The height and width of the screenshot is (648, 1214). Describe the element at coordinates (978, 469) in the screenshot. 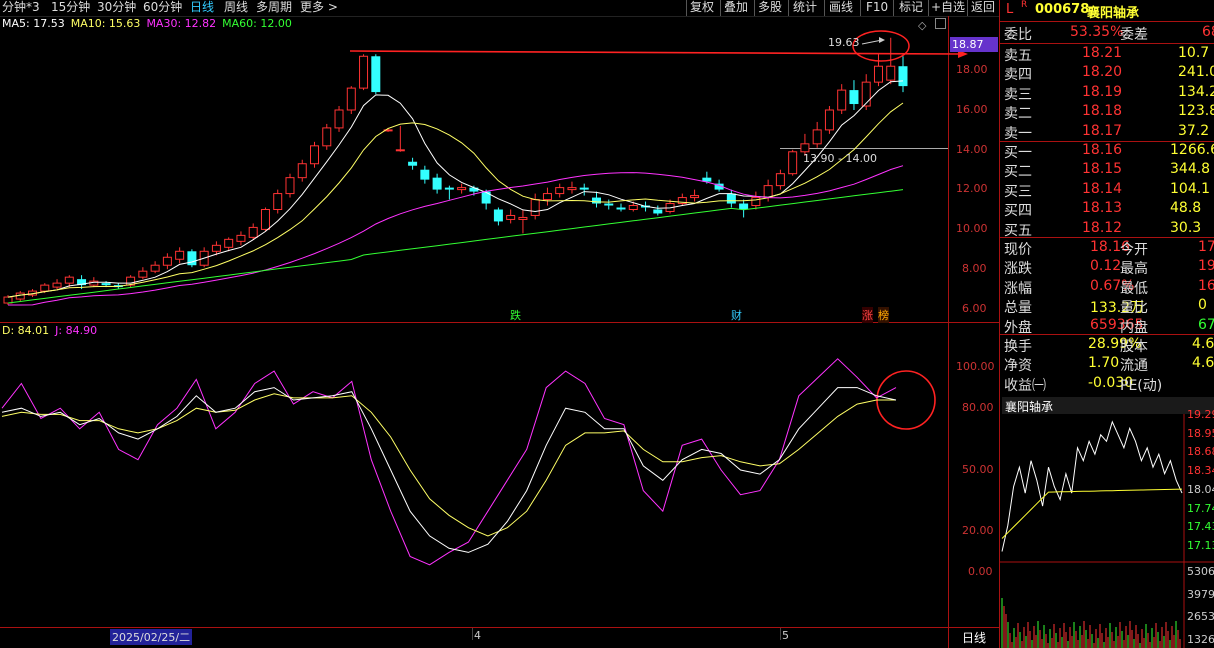

I see `kdj-tick: 50.00` at that location.